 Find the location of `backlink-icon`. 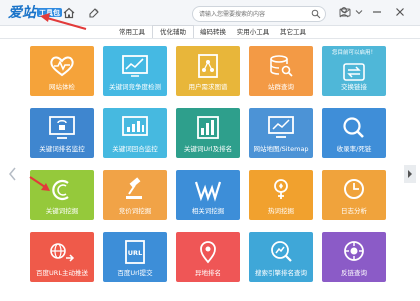

backlink-icon is located at coordinates (354, 251).